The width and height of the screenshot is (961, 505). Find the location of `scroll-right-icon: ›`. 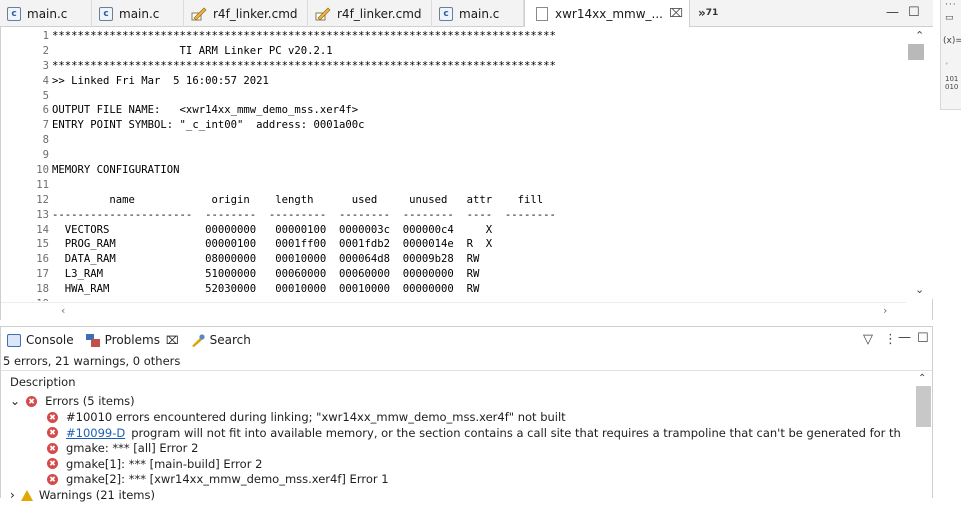

scroll-right-icon: › is located at coordinates (885, 310).